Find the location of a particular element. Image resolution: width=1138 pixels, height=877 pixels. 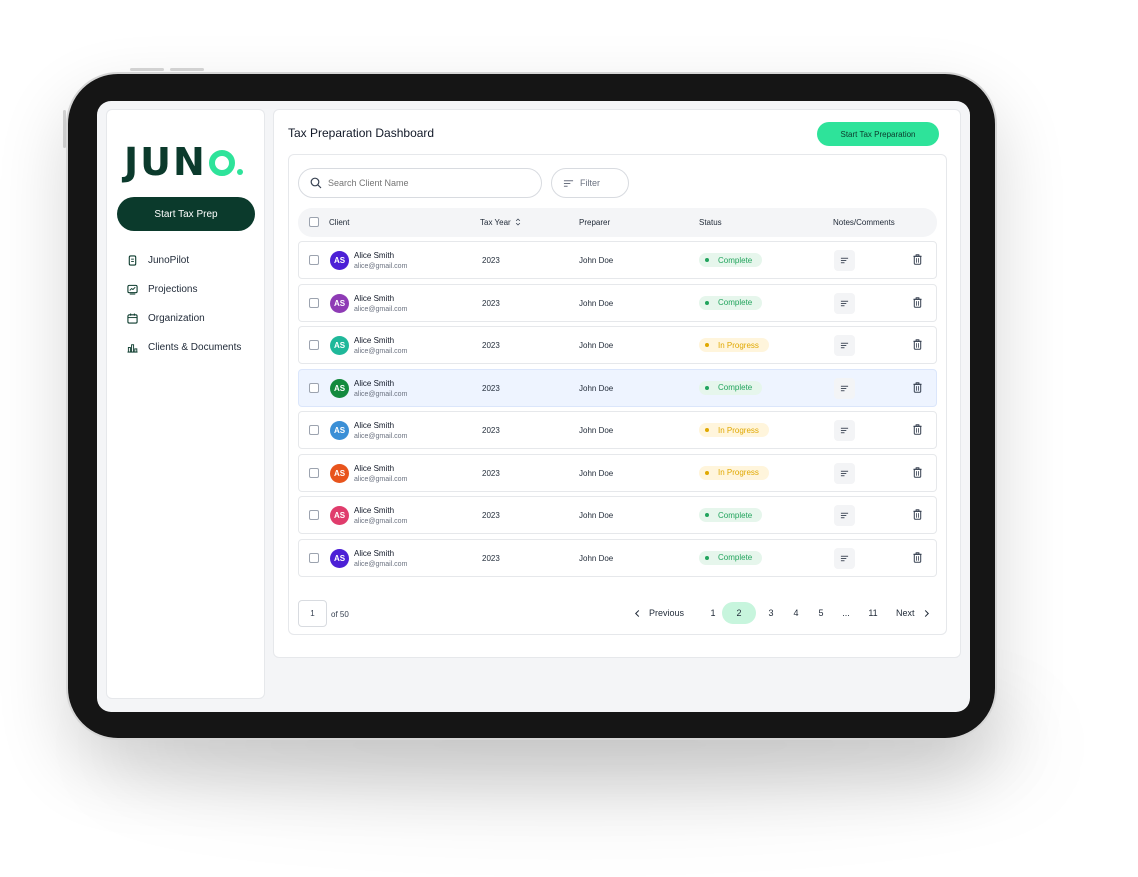

search-input is located at coordinates (428, 183).